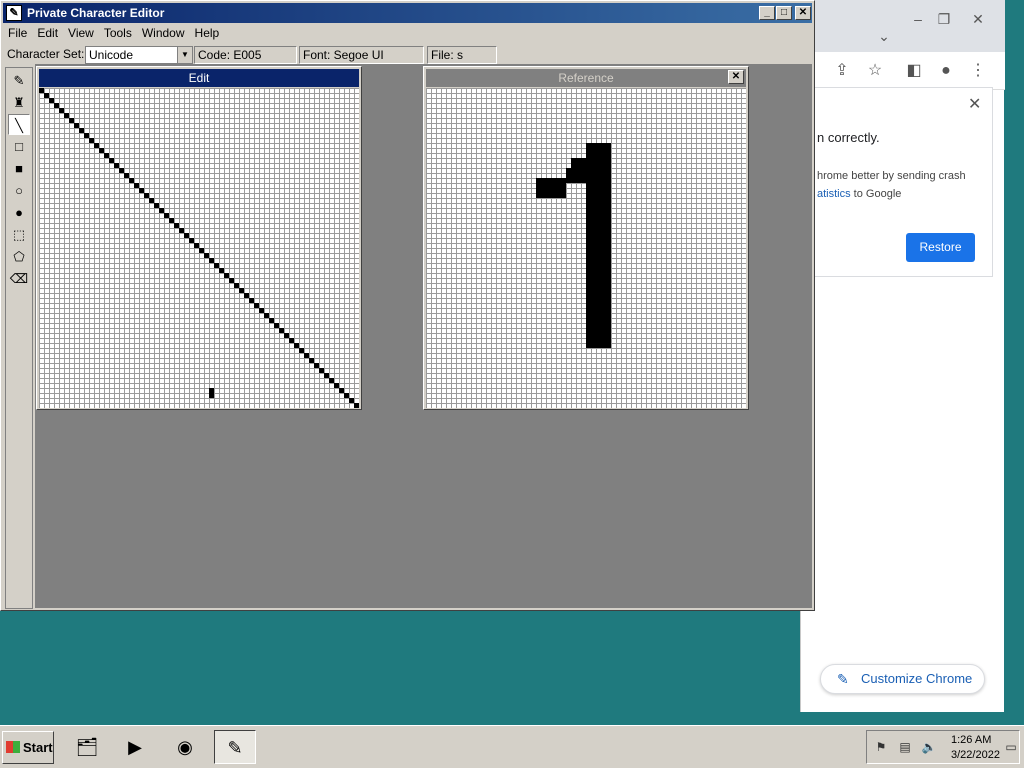 Image resolution: width=1024 pixels, height=768 pixels. Describe the element at coordinates (944, 19) in the screenshot. I see `restore-icon: ❐` at that location.